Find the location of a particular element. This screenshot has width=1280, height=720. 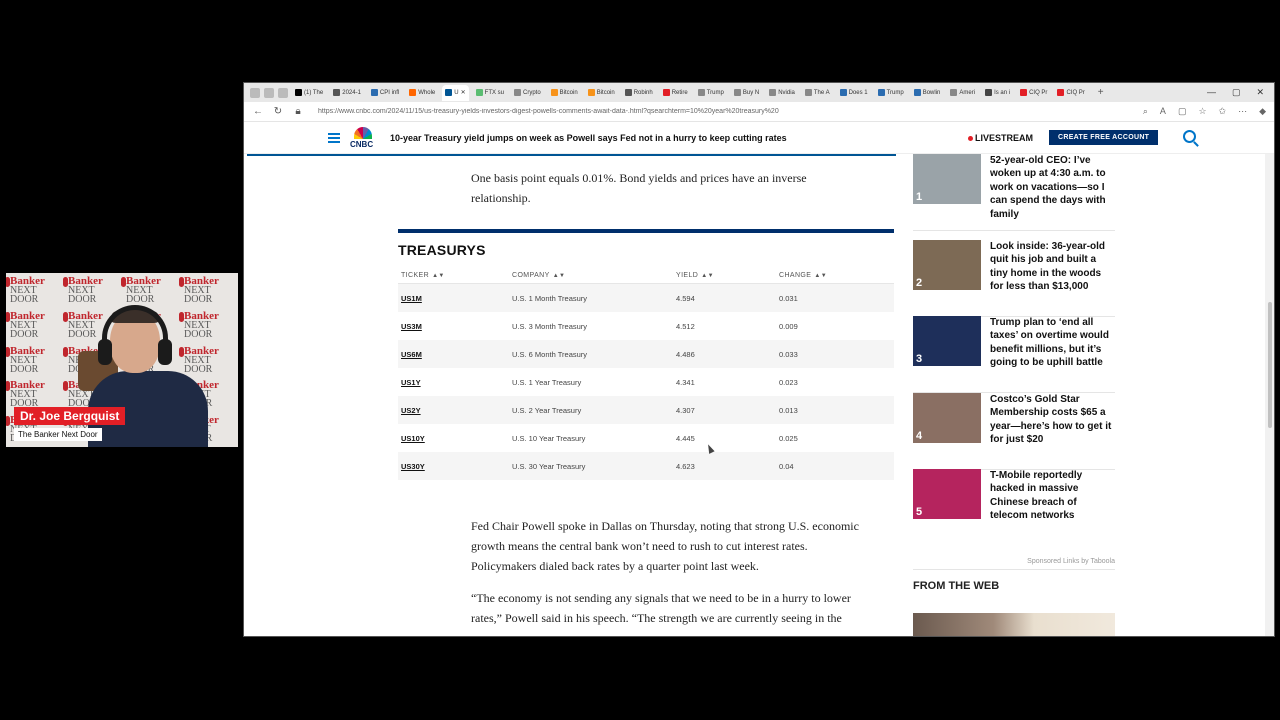

browser-tab: Whole is located at coordinates (422, 93).